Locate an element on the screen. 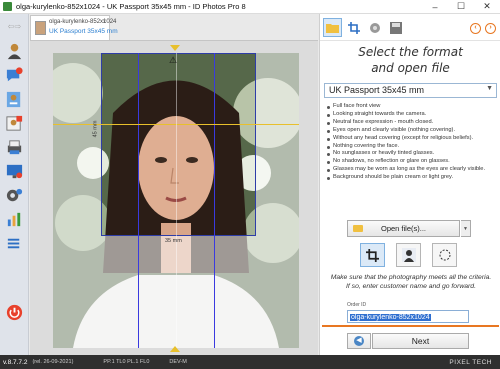  maximize-button: ☐ is located at coordinates (461, 7).